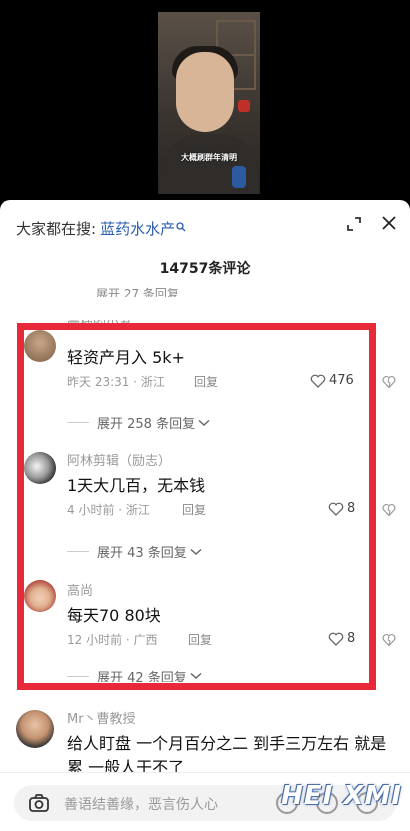 The image size is (410, 831). I want to click on decor-red, so click(244, 106).